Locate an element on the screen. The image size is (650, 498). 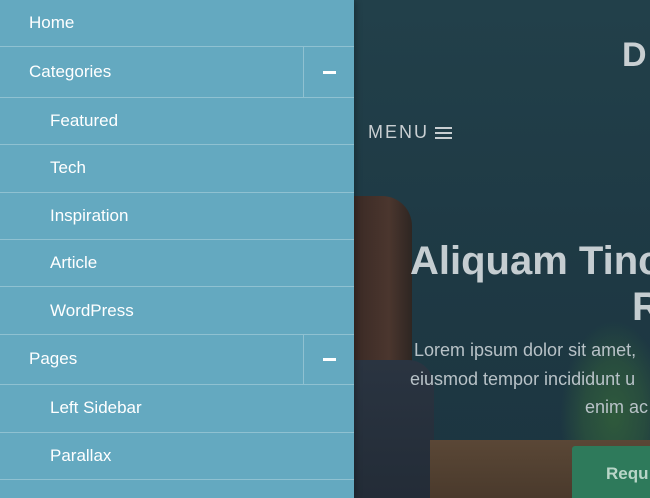
pages-collapse-toggle is located at coordinates (328, 359).